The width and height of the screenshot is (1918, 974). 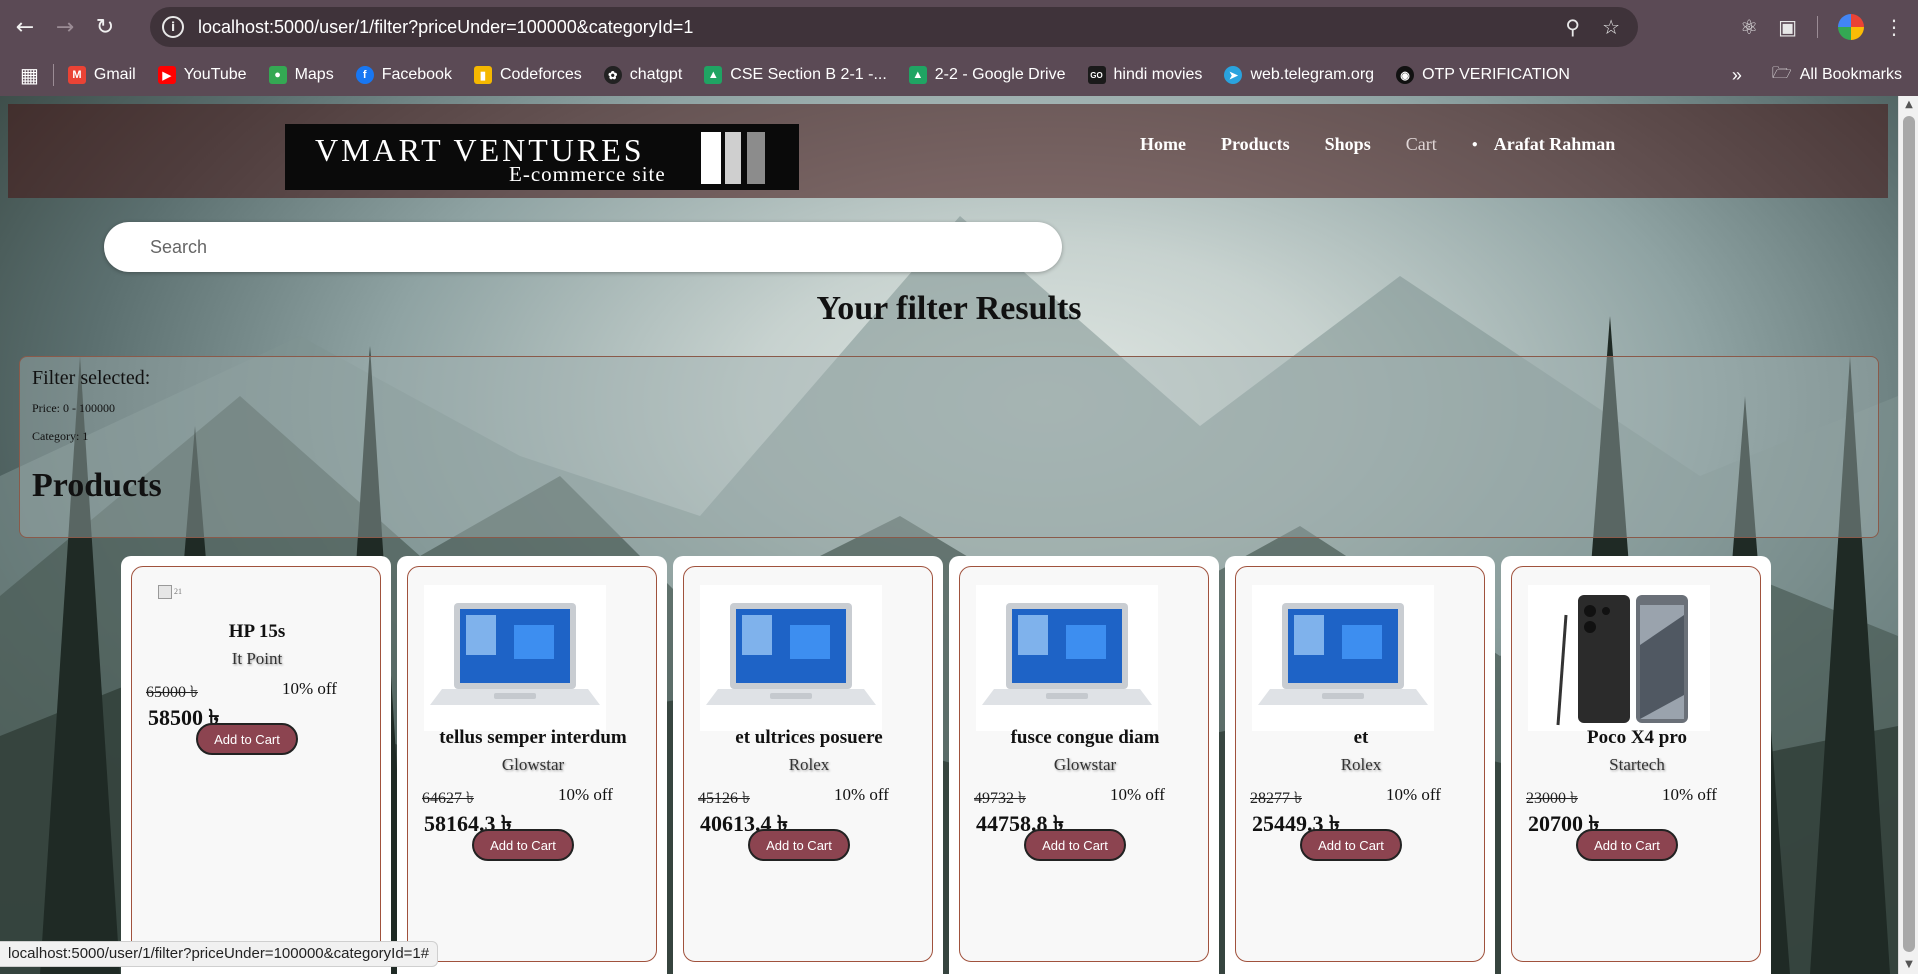 What do you see at coordinates (809, 738) in the screenshot?
I see `product-name: et ultrices posuere` at bounding box center [809, 738].